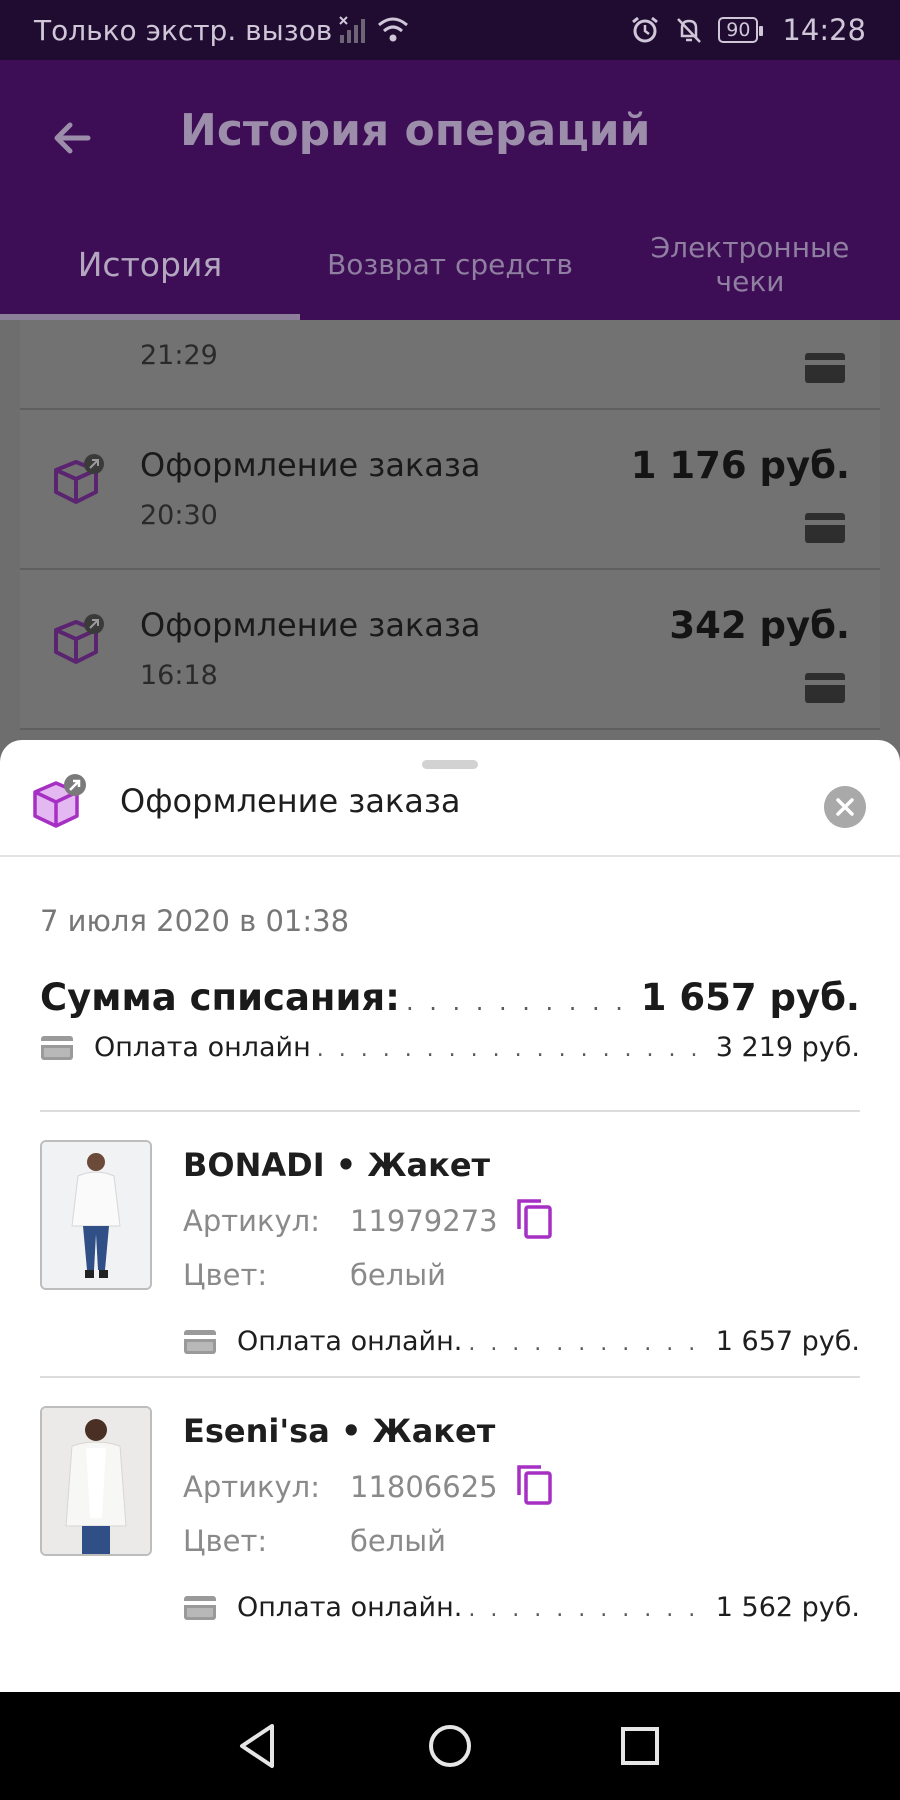 The width and height of the screenshot is (900, 1800). Describe the element at coordinates (787, 1607) in the screenshot. I see `item-payment-value: 1 562 руб.` at that location.